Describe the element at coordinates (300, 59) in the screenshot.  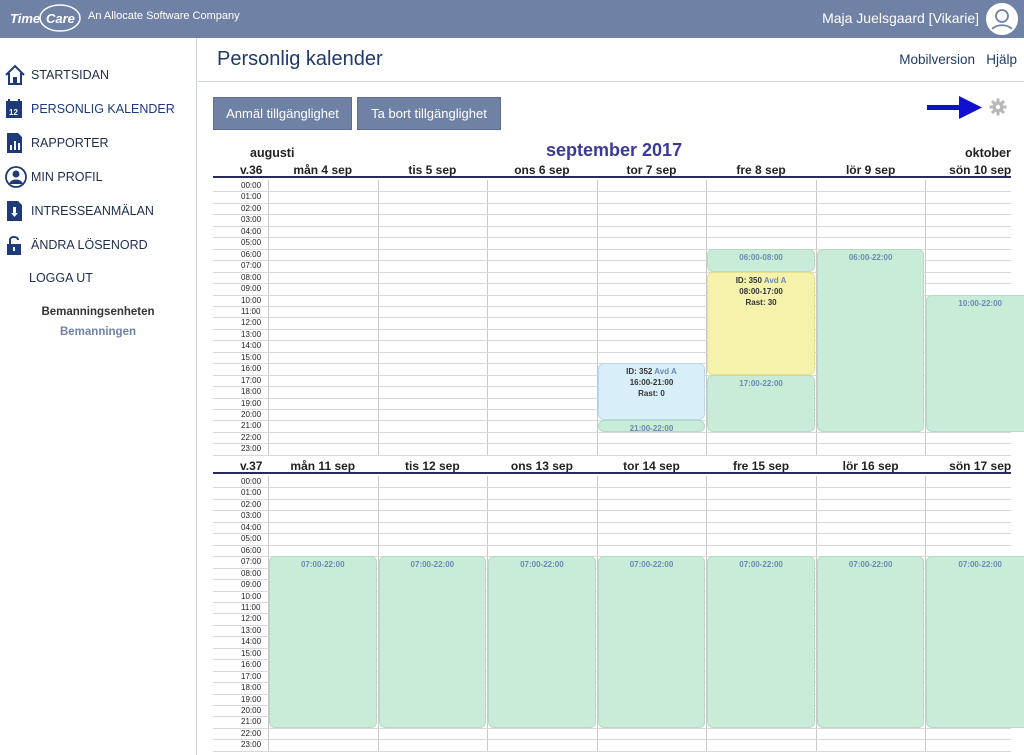
I see `page-title: Personlig kalender` at that location.